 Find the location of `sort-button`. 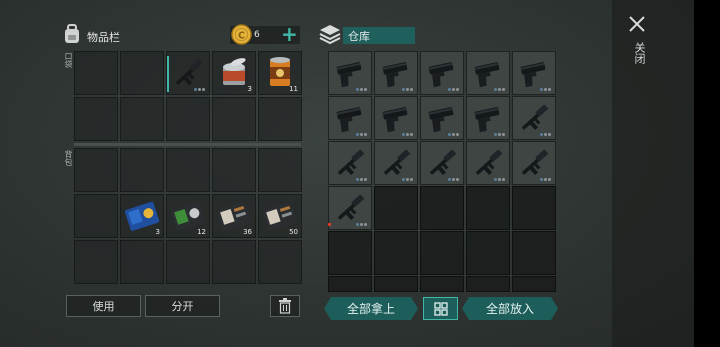

sort-button is located at coordinates (440, 308).